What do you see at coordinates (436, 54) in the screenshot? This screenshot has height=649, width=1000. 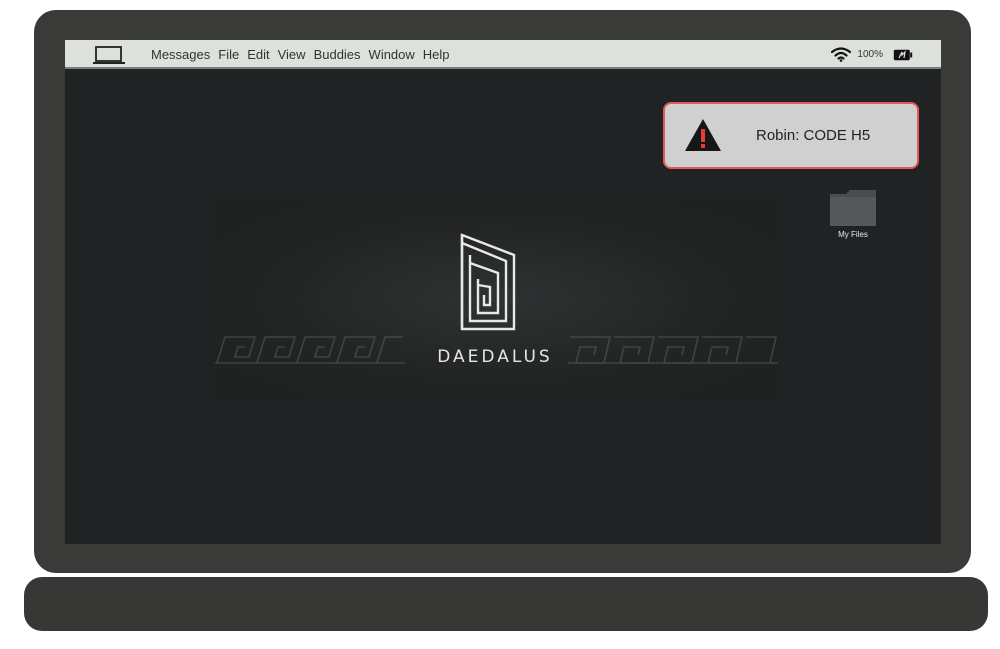 I see `menu-help: Help` at bounding box center [436, 54].